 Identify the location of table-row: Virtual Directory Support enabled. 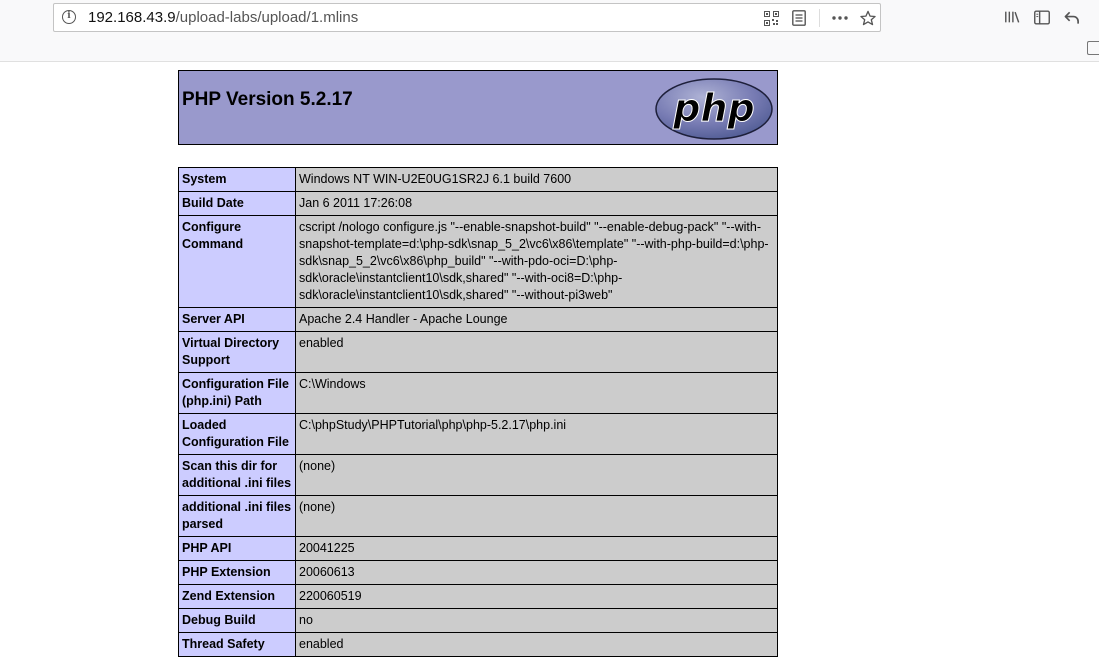
(478, 352).